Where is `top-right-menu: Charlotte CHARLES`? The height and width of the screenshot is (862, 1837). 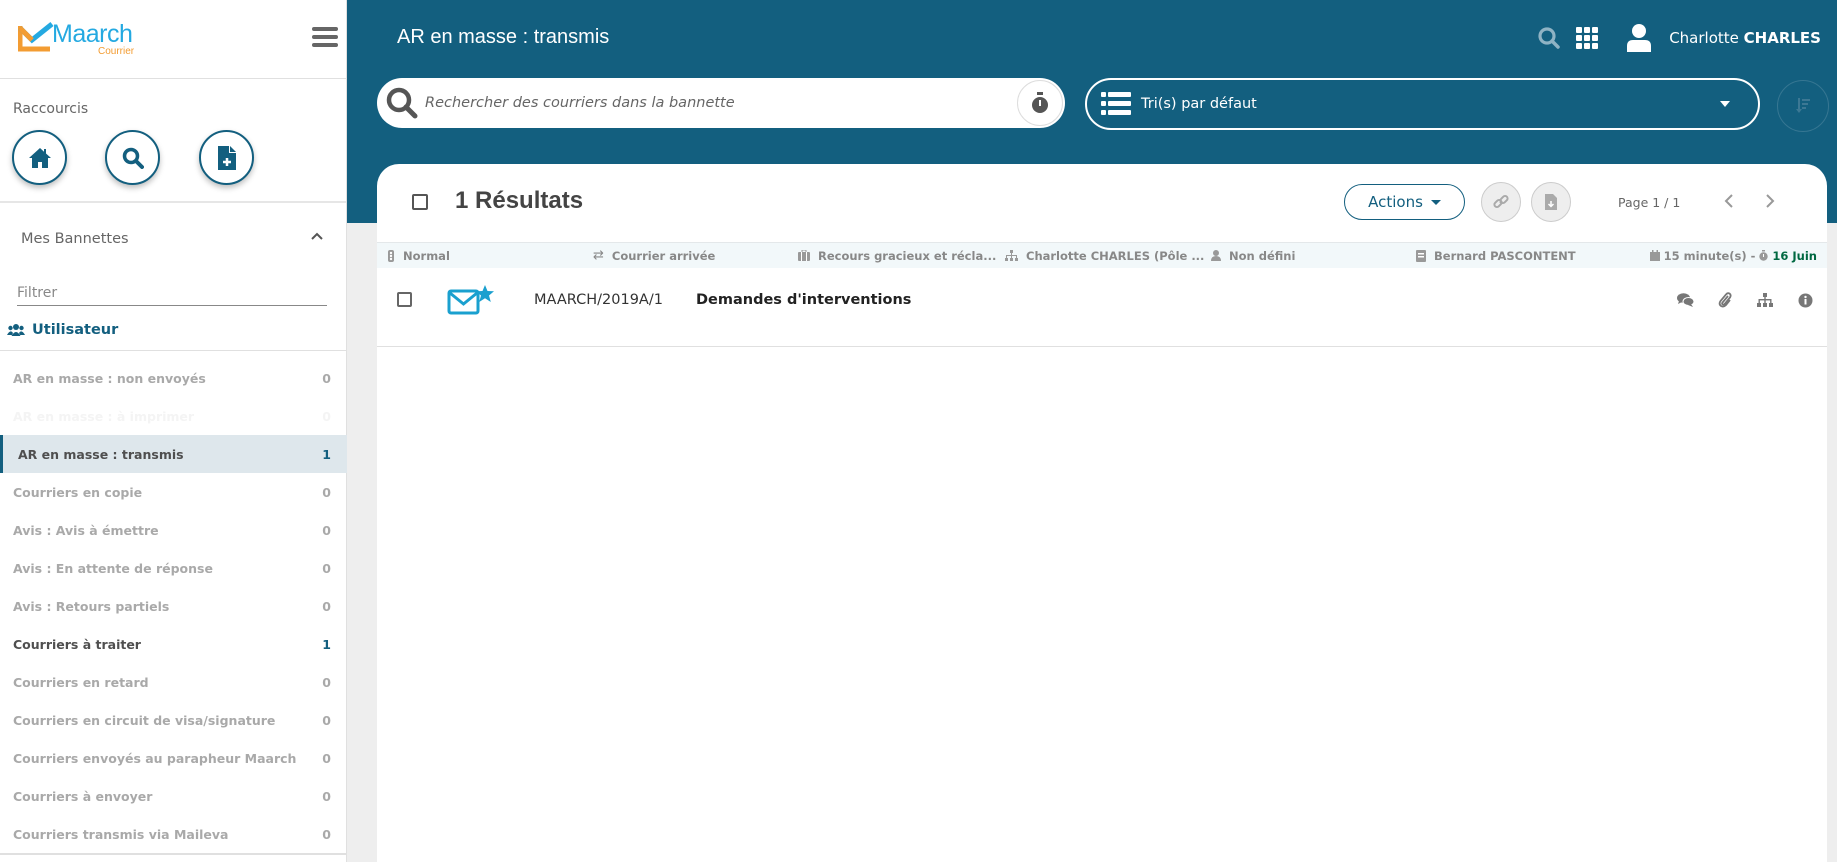 top-right-menu: Charlotte CHARLES is located at coordinates (1677, 38).